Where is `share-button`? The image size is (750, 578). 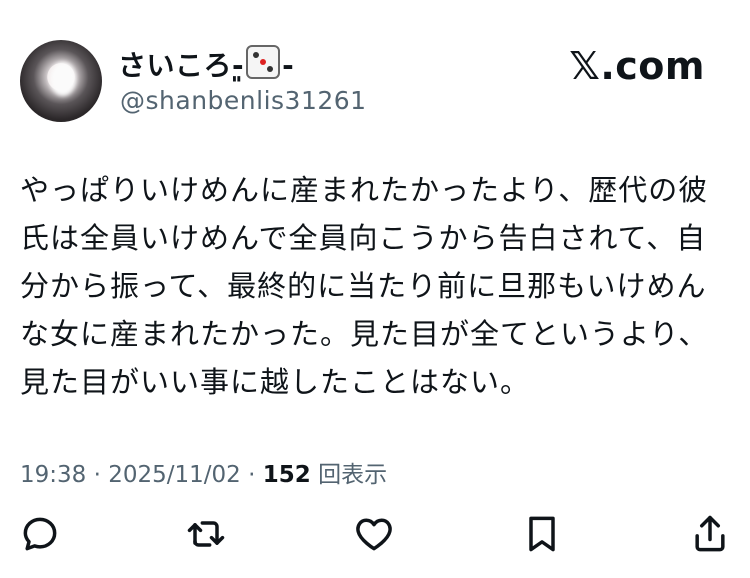
share-button is located at coordinates (710, 534).